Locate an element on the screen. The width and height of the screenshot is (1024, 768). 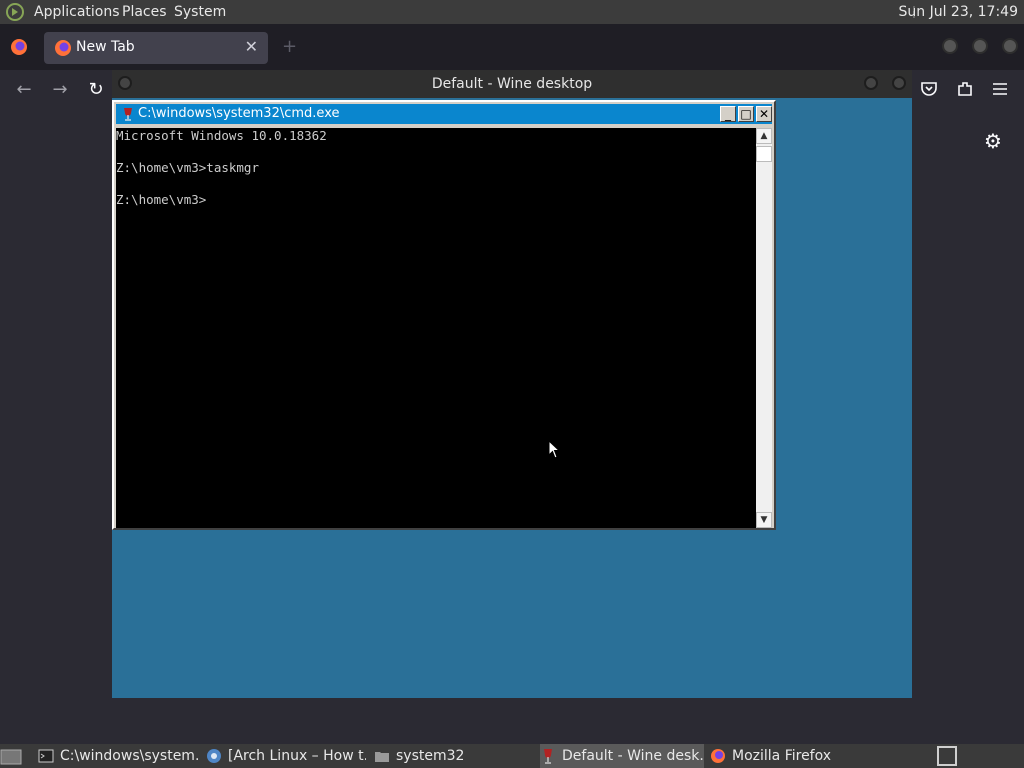
task-folder: system32 is located at coordinates (454, 756).